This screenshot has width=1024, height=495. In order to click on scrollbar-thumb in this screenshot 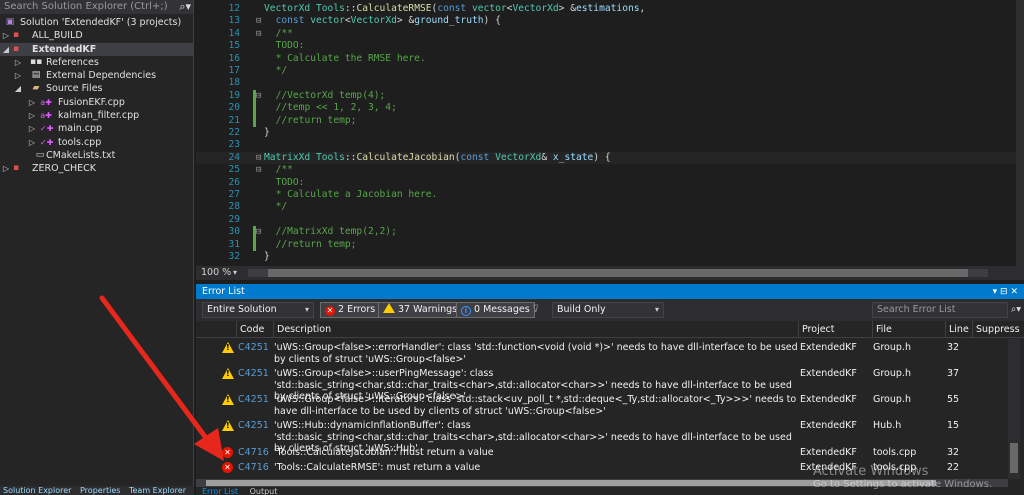, I will do `click(1014, 458)`.